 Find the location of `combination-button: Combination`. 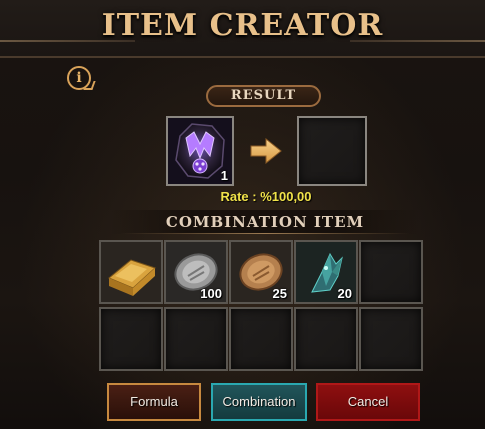

combination-button: Combination is located at coordinates (259, 402).